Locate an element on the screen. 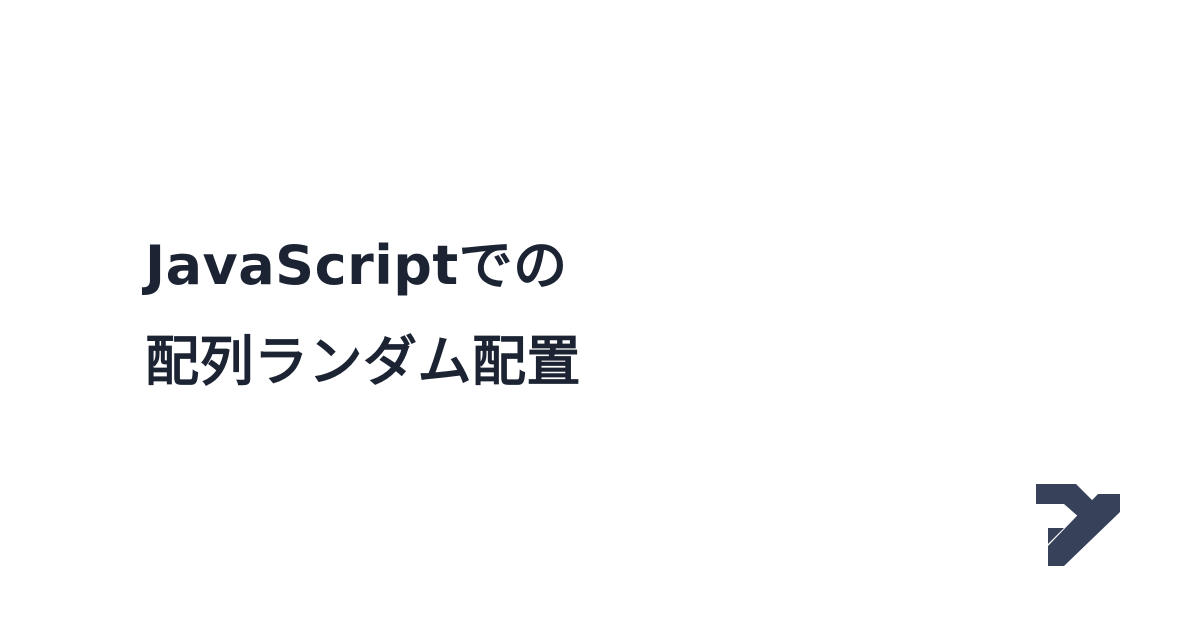 Image resolution: width=1200 pixels, height=630 pixels. y-monogram-icon is located at coordinates (1078, 525).